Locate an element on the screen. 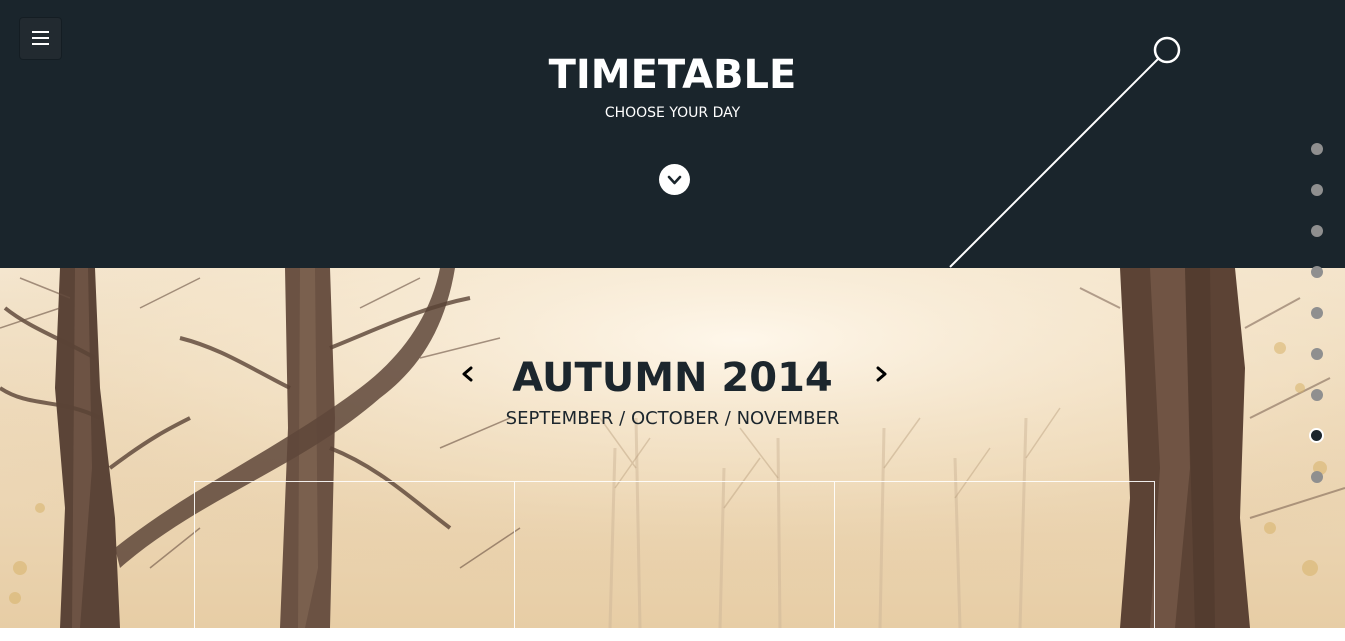 The image size is (1345, 641). page-title: TIMETABLE is located at coordinates (672, 75).